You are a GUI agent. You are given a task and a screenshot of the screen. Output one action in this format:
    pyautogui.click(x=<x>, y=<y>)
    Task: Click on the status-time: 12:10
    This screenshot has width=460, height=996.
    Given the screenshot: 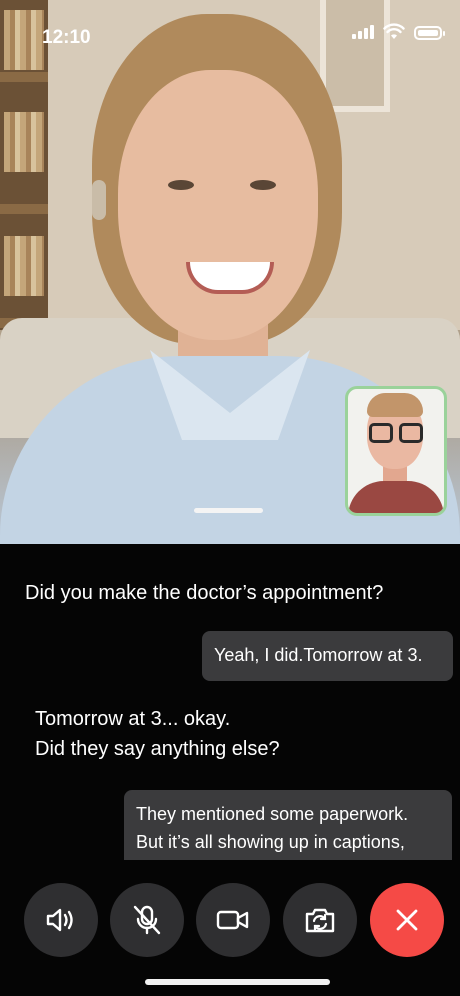 What is the action you would take?
    pyautogui.click(x=66, y=37)
    